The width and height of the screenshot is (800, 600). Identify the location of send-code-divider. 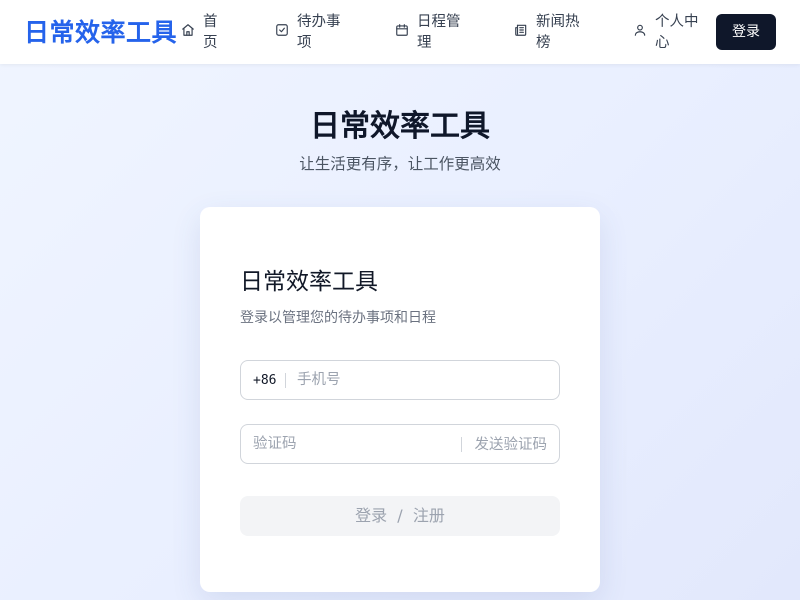
(461, 444).